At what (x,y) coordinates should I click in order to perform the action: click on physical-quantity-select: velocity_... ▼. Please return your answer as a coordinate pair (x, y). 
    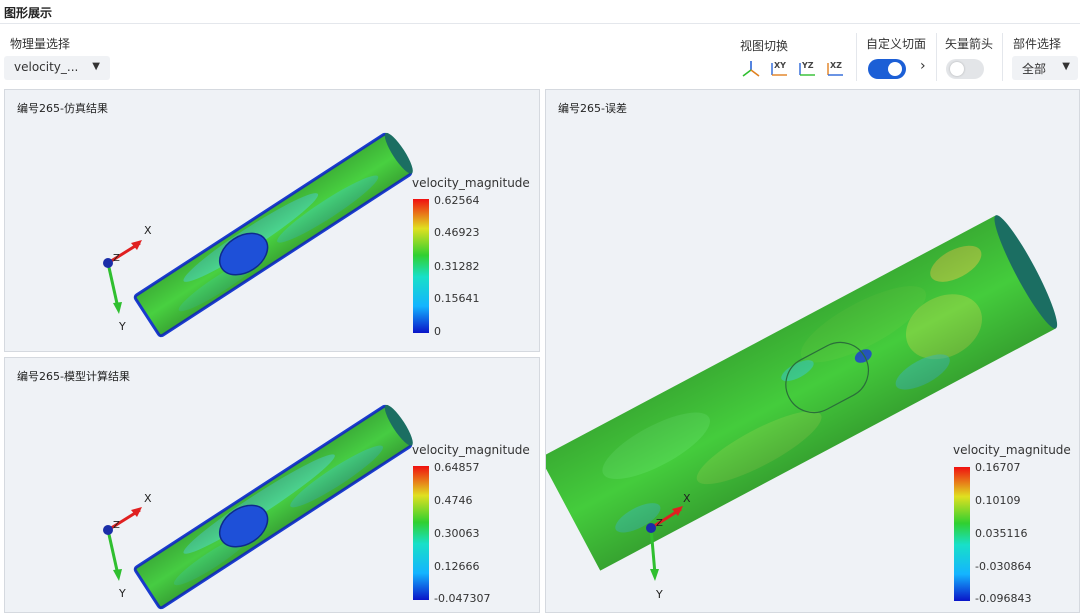
    Looking at the image, I should click on (57, 68).